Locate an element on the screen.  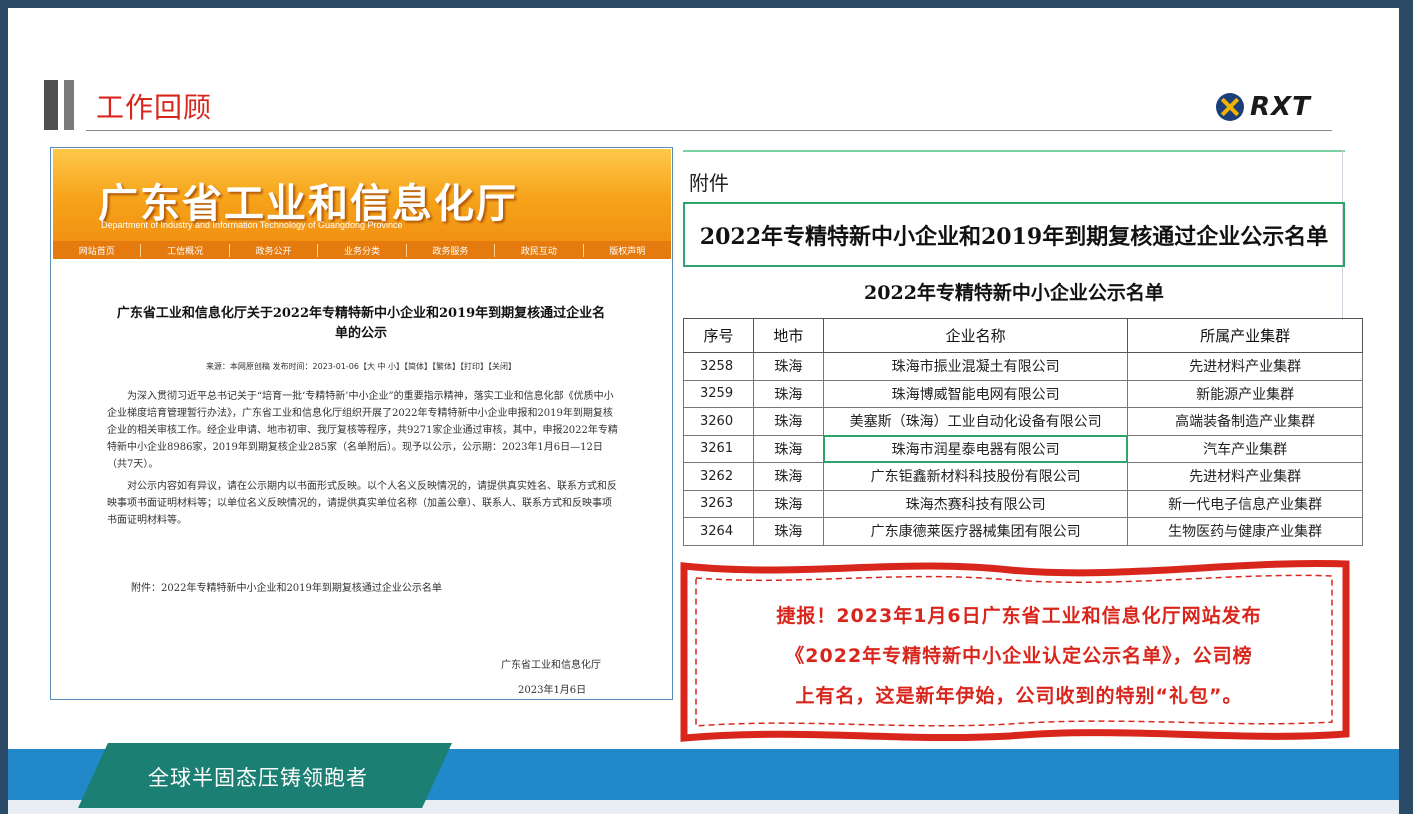
signature-date: 2023年1月6日 is located at coordinates (552, 690).